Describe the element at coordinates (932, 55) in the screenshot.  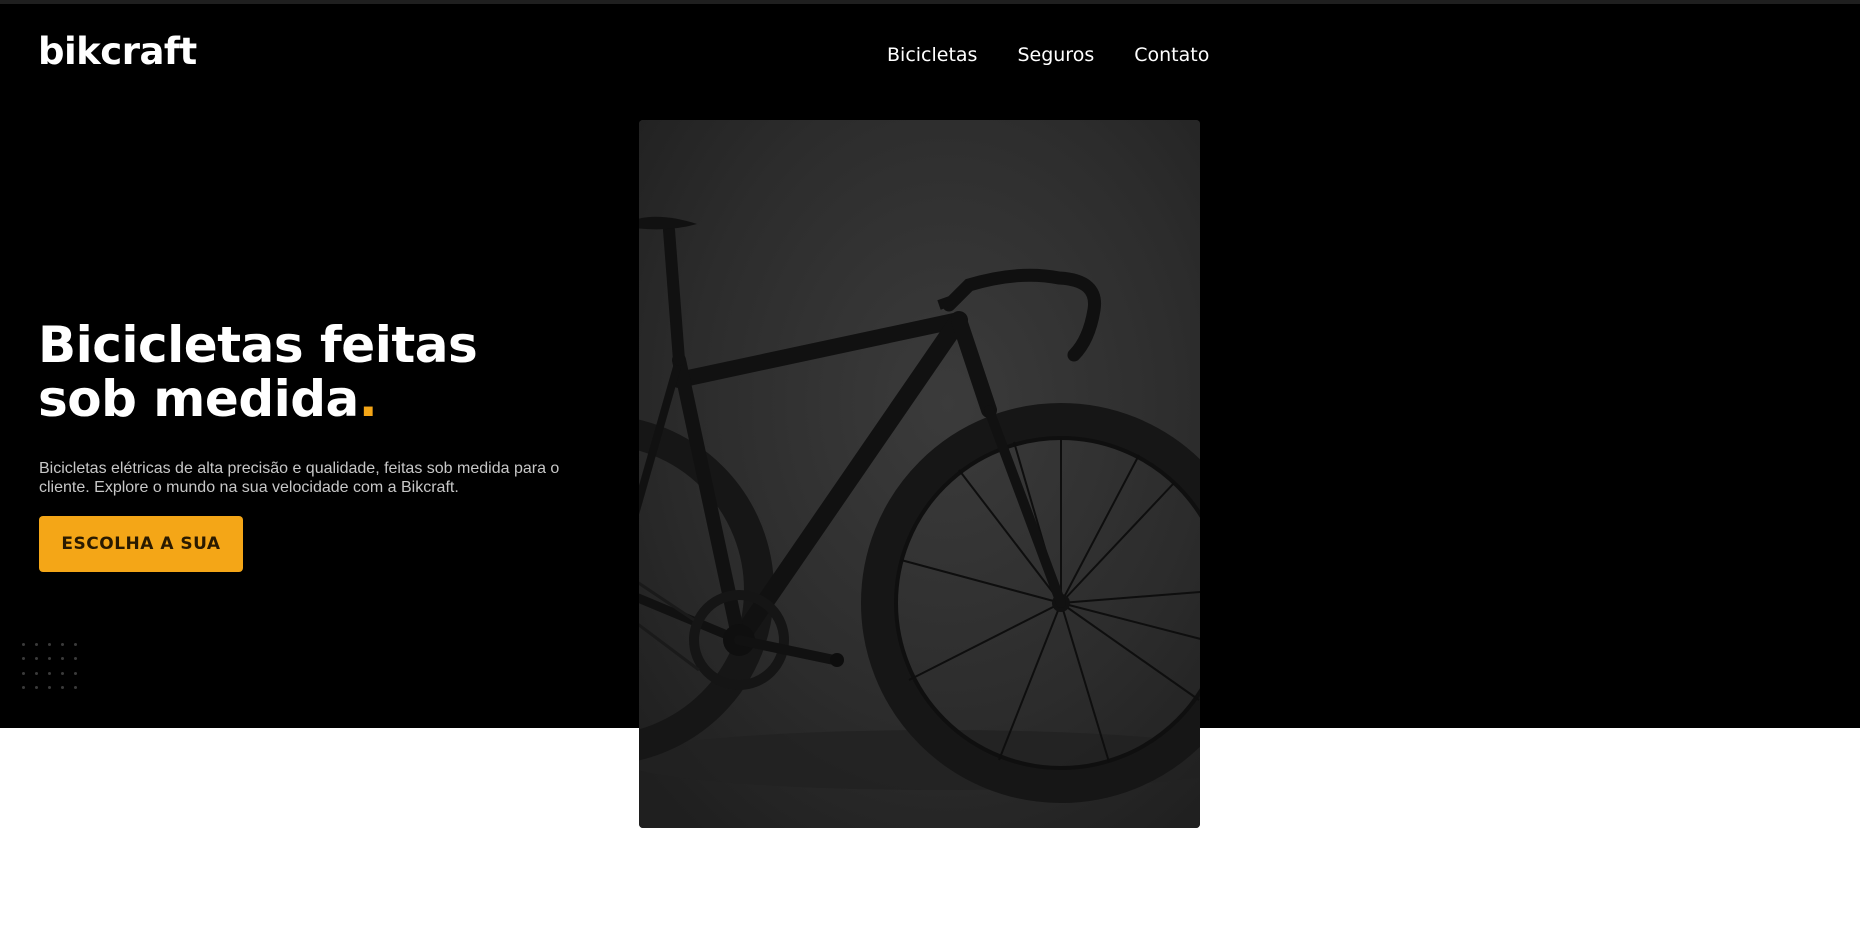
I see `nav-item-bicicletas: Bicicletas` at that location.